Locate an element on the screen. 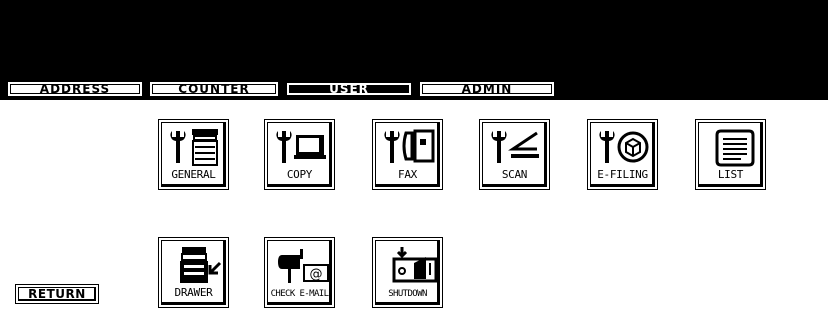 The width and height of the screenshot is (828, 312). check-e-mail-button: @ CHECK E-MAIL is located at coordinates (299, 272).